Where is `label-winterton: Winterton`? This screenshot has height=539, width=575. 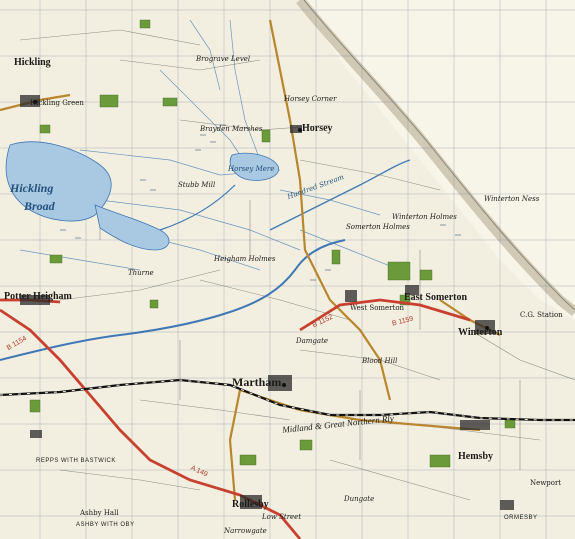
label-winterton: Winterton is located at coordinates (480, 332).